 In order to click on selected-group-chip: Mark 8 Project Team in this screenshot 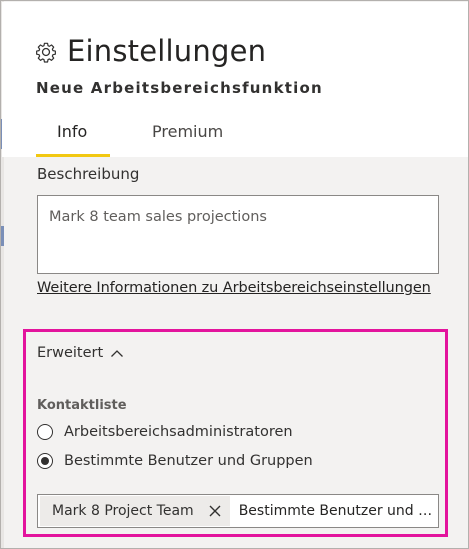, I will do `click(135, 511)`.